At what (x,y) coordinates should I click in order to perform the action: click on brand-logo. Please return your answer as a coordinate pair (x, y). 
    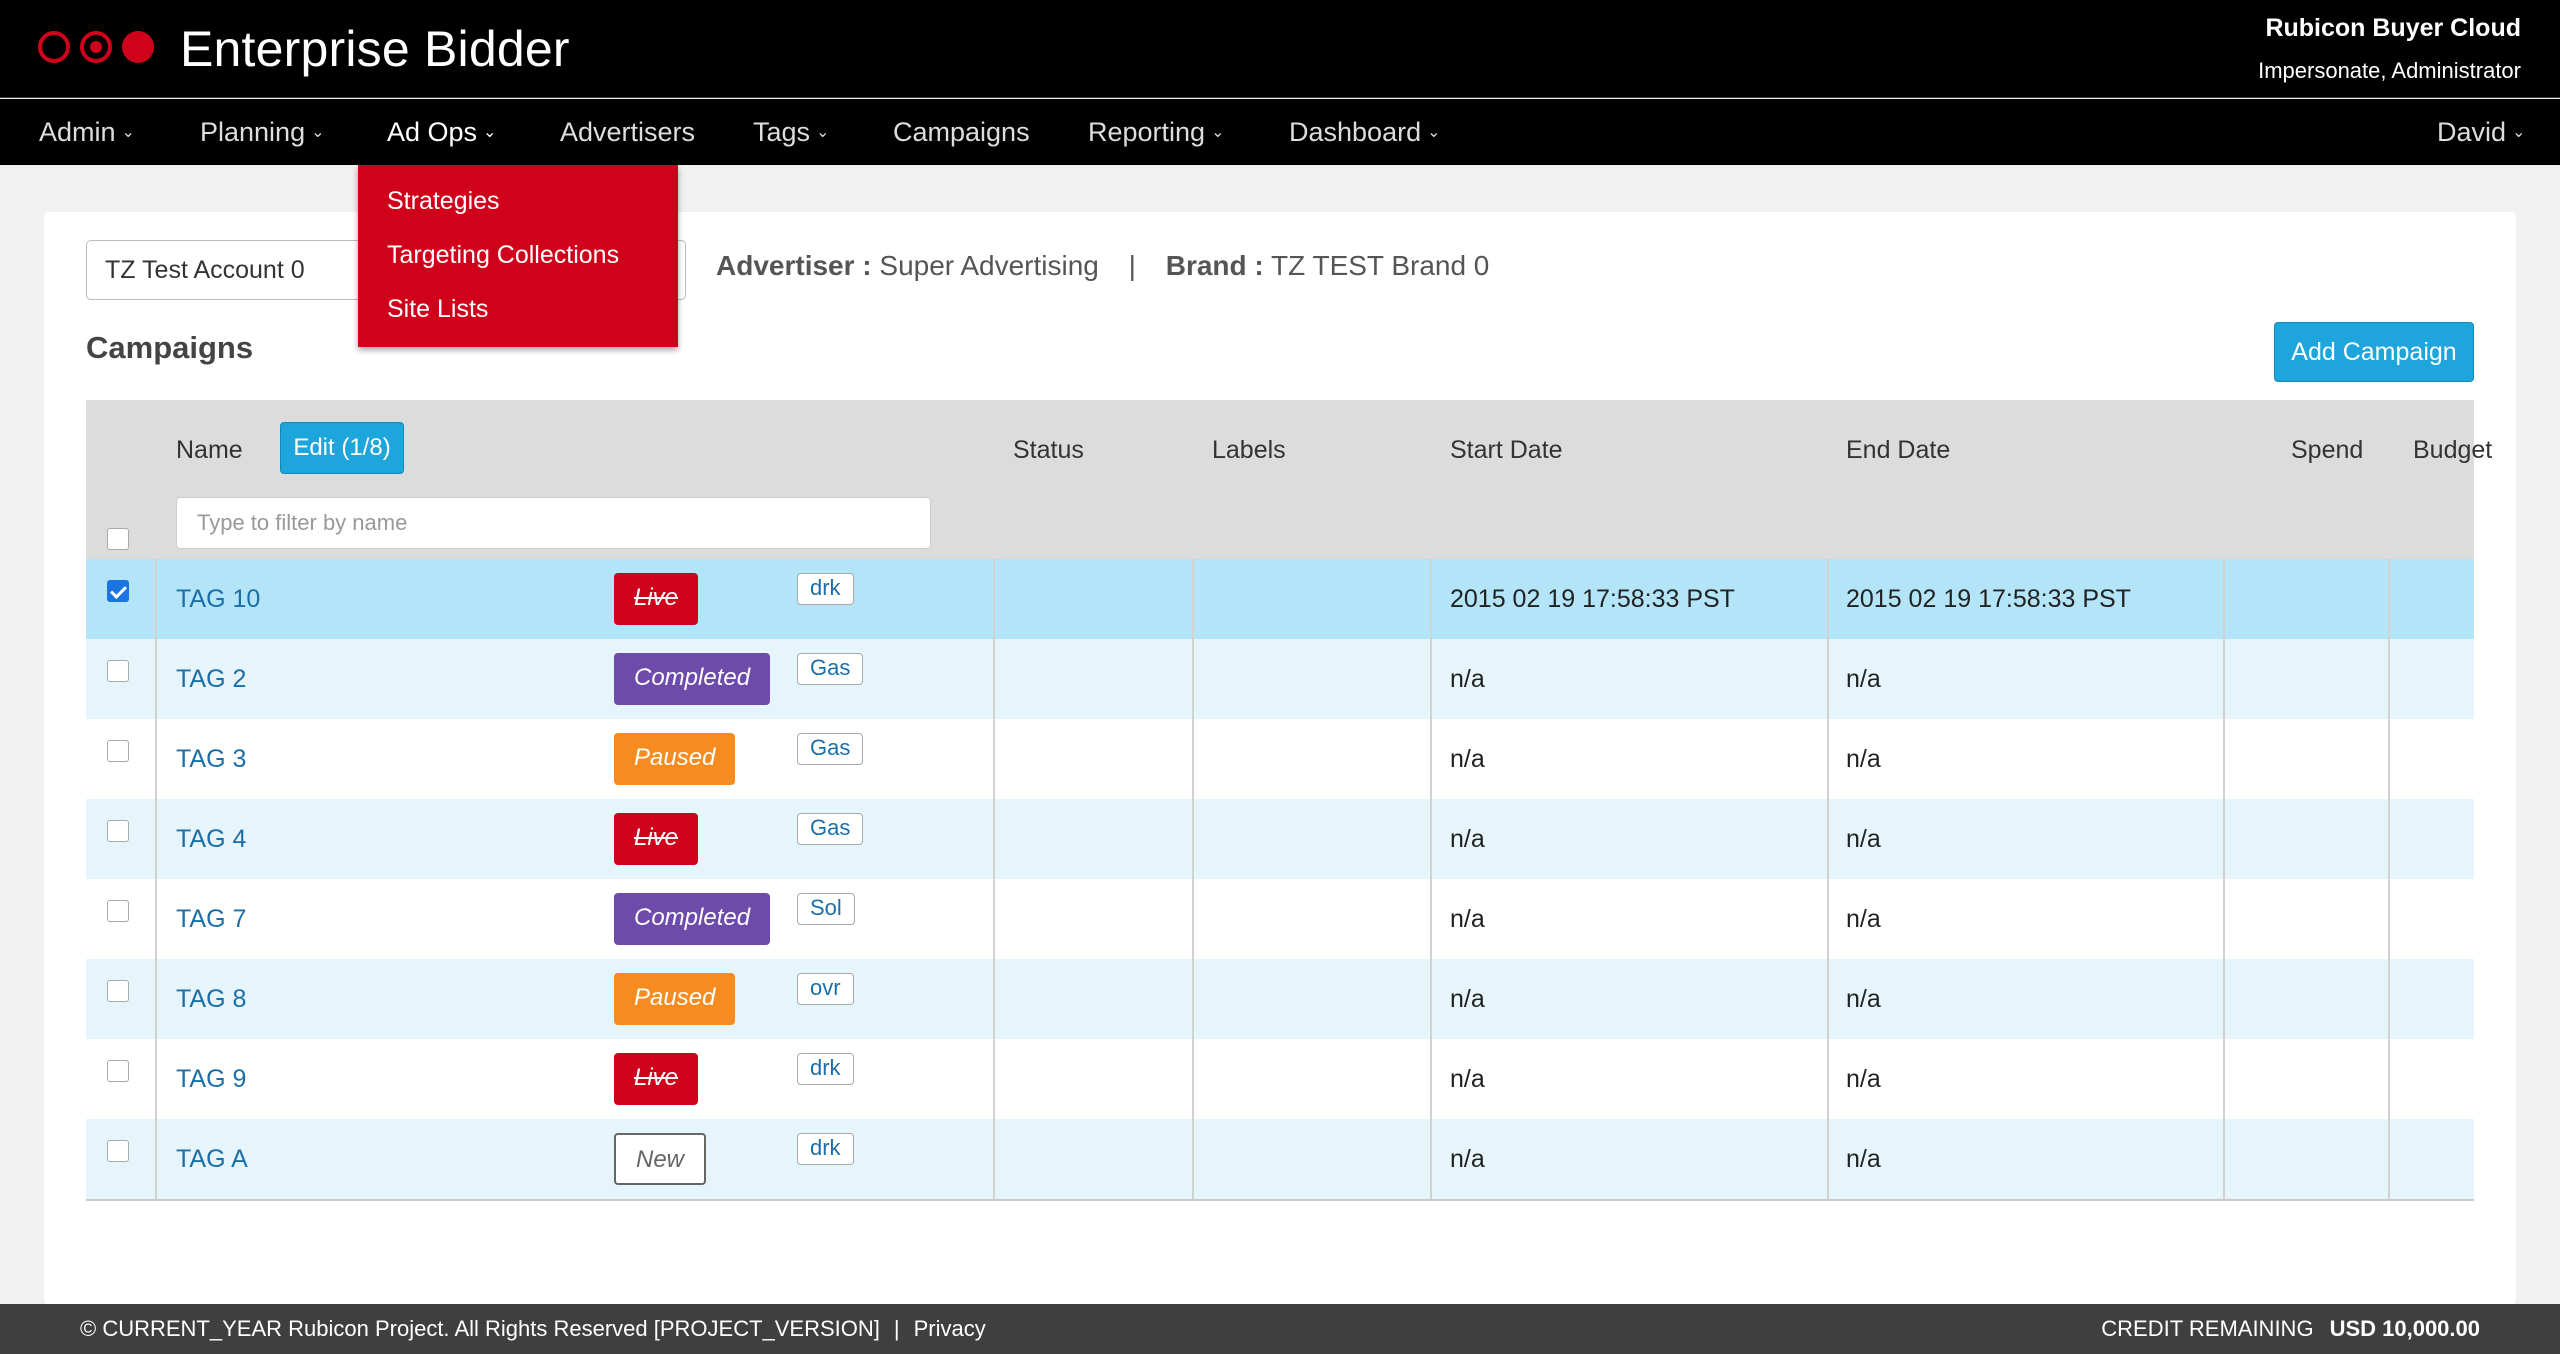
    Looking at the image, I should click on (96, 47).